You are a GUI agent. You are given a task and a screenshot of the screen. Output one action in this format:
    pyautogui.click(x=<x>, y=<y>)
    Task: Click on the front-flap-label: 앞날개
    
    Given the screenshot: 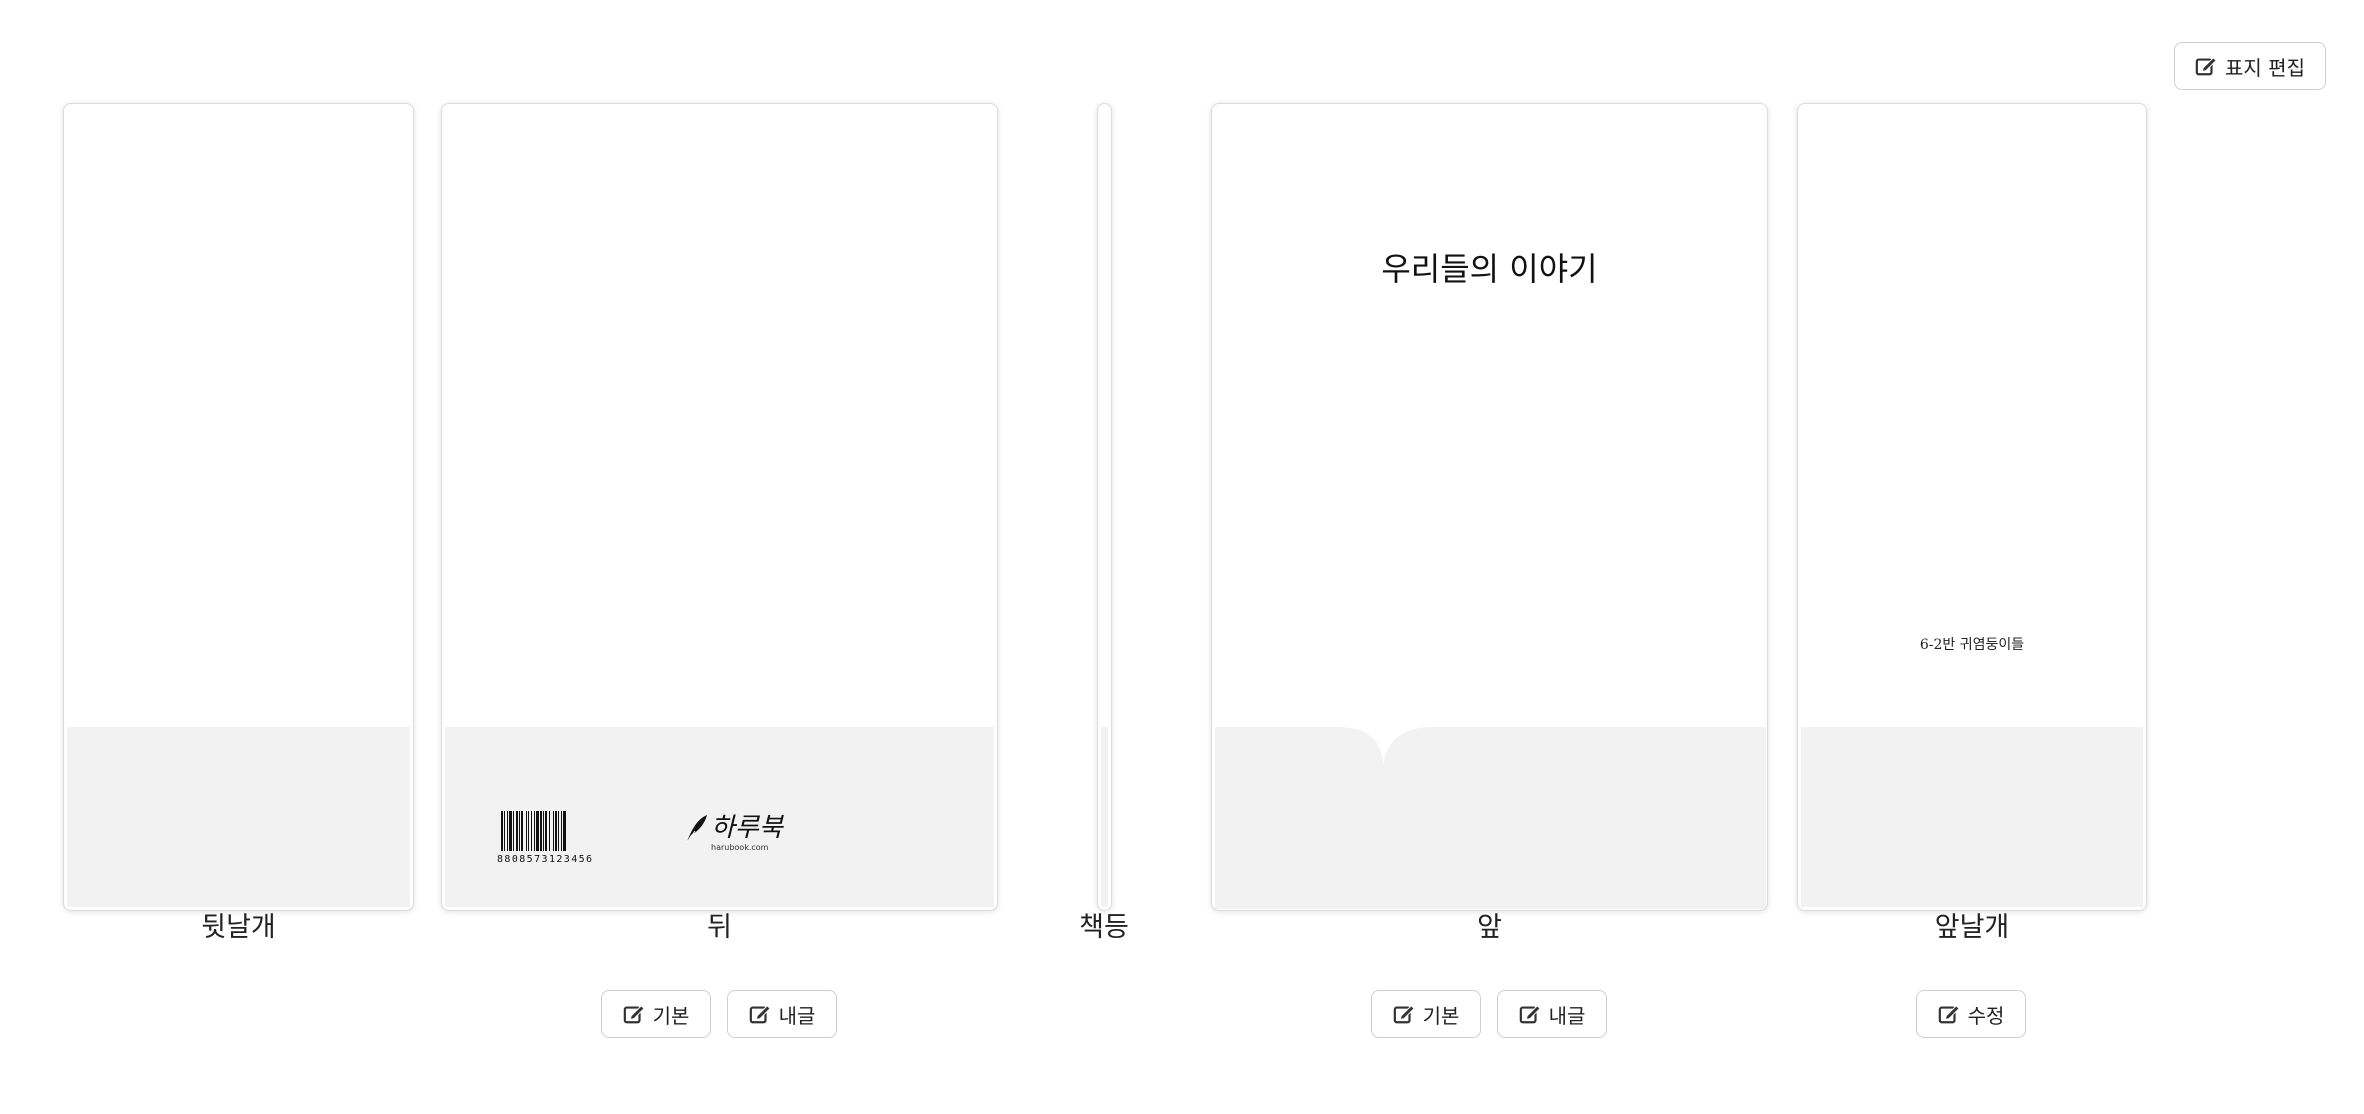 What is the action you would take?
    pyautogui.click(x=1972, y=927)
    